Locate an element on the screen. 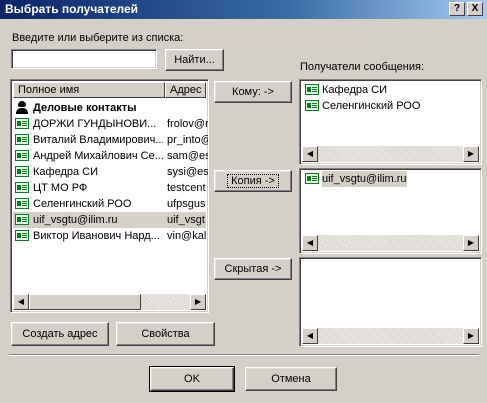  close-button: X is located at coordinates (475, 9).